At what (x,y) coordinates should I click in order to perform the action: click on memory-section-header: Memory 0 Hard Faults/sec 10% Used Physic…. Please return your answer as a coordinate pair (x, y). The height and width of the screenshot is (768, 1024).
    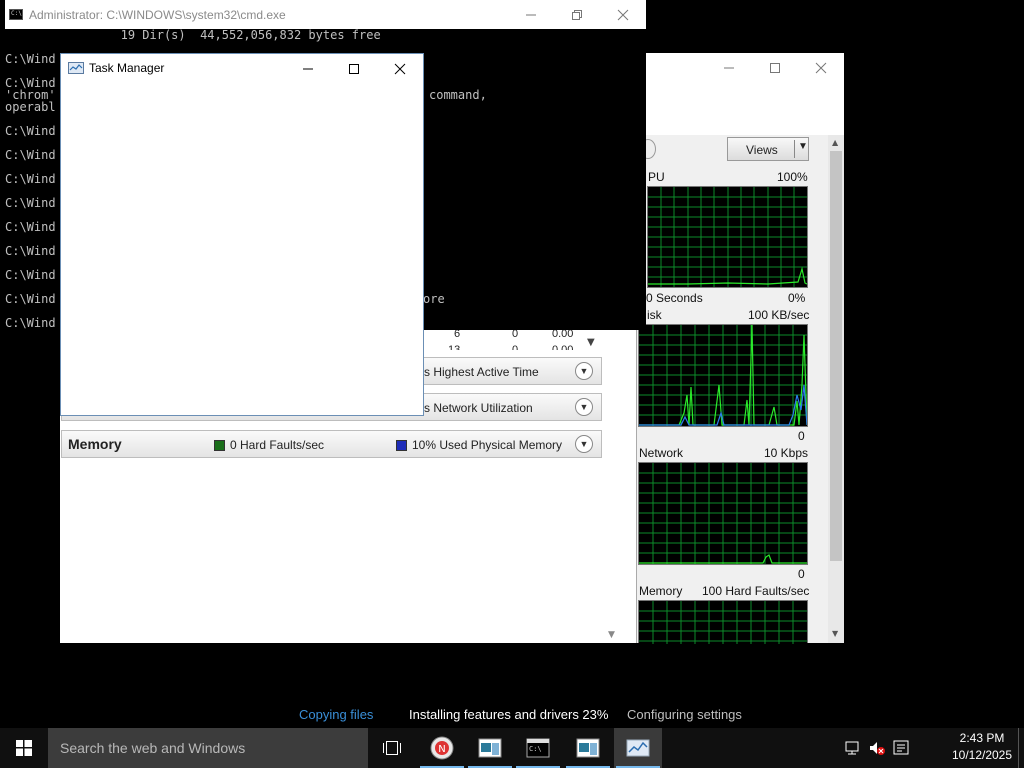
    Looking at the image, I should click on (331, 444).